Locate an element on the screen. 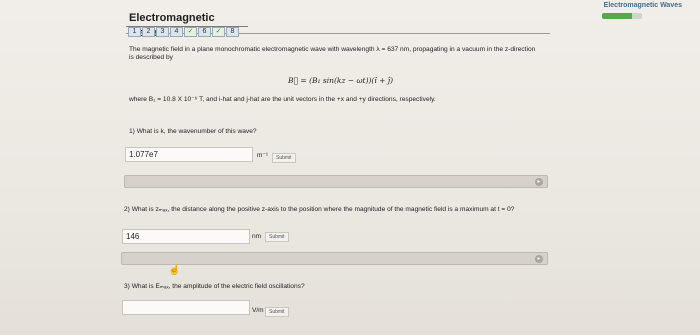 The height and width of the screenshot is (335, 700). question-2-answer-field is located at coordinates (186, 236).